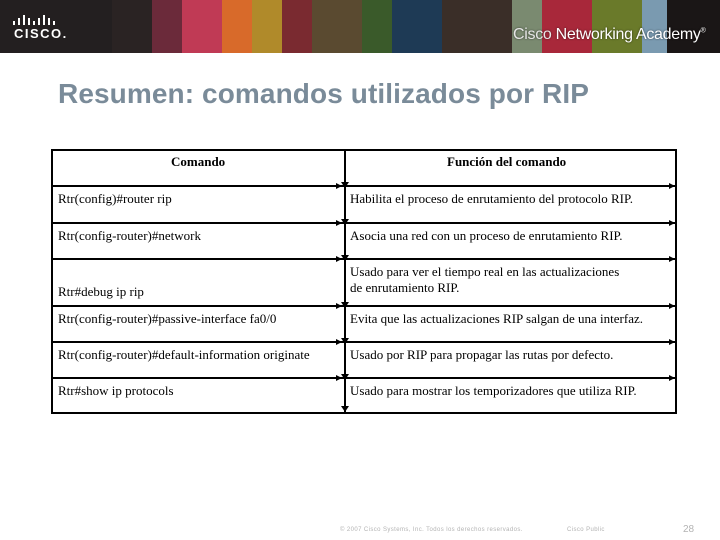  What do you see at coordinates (532, 34) in the screenshot?
I see `academy-prefix: Cisco` at bounding box center [532, 34].